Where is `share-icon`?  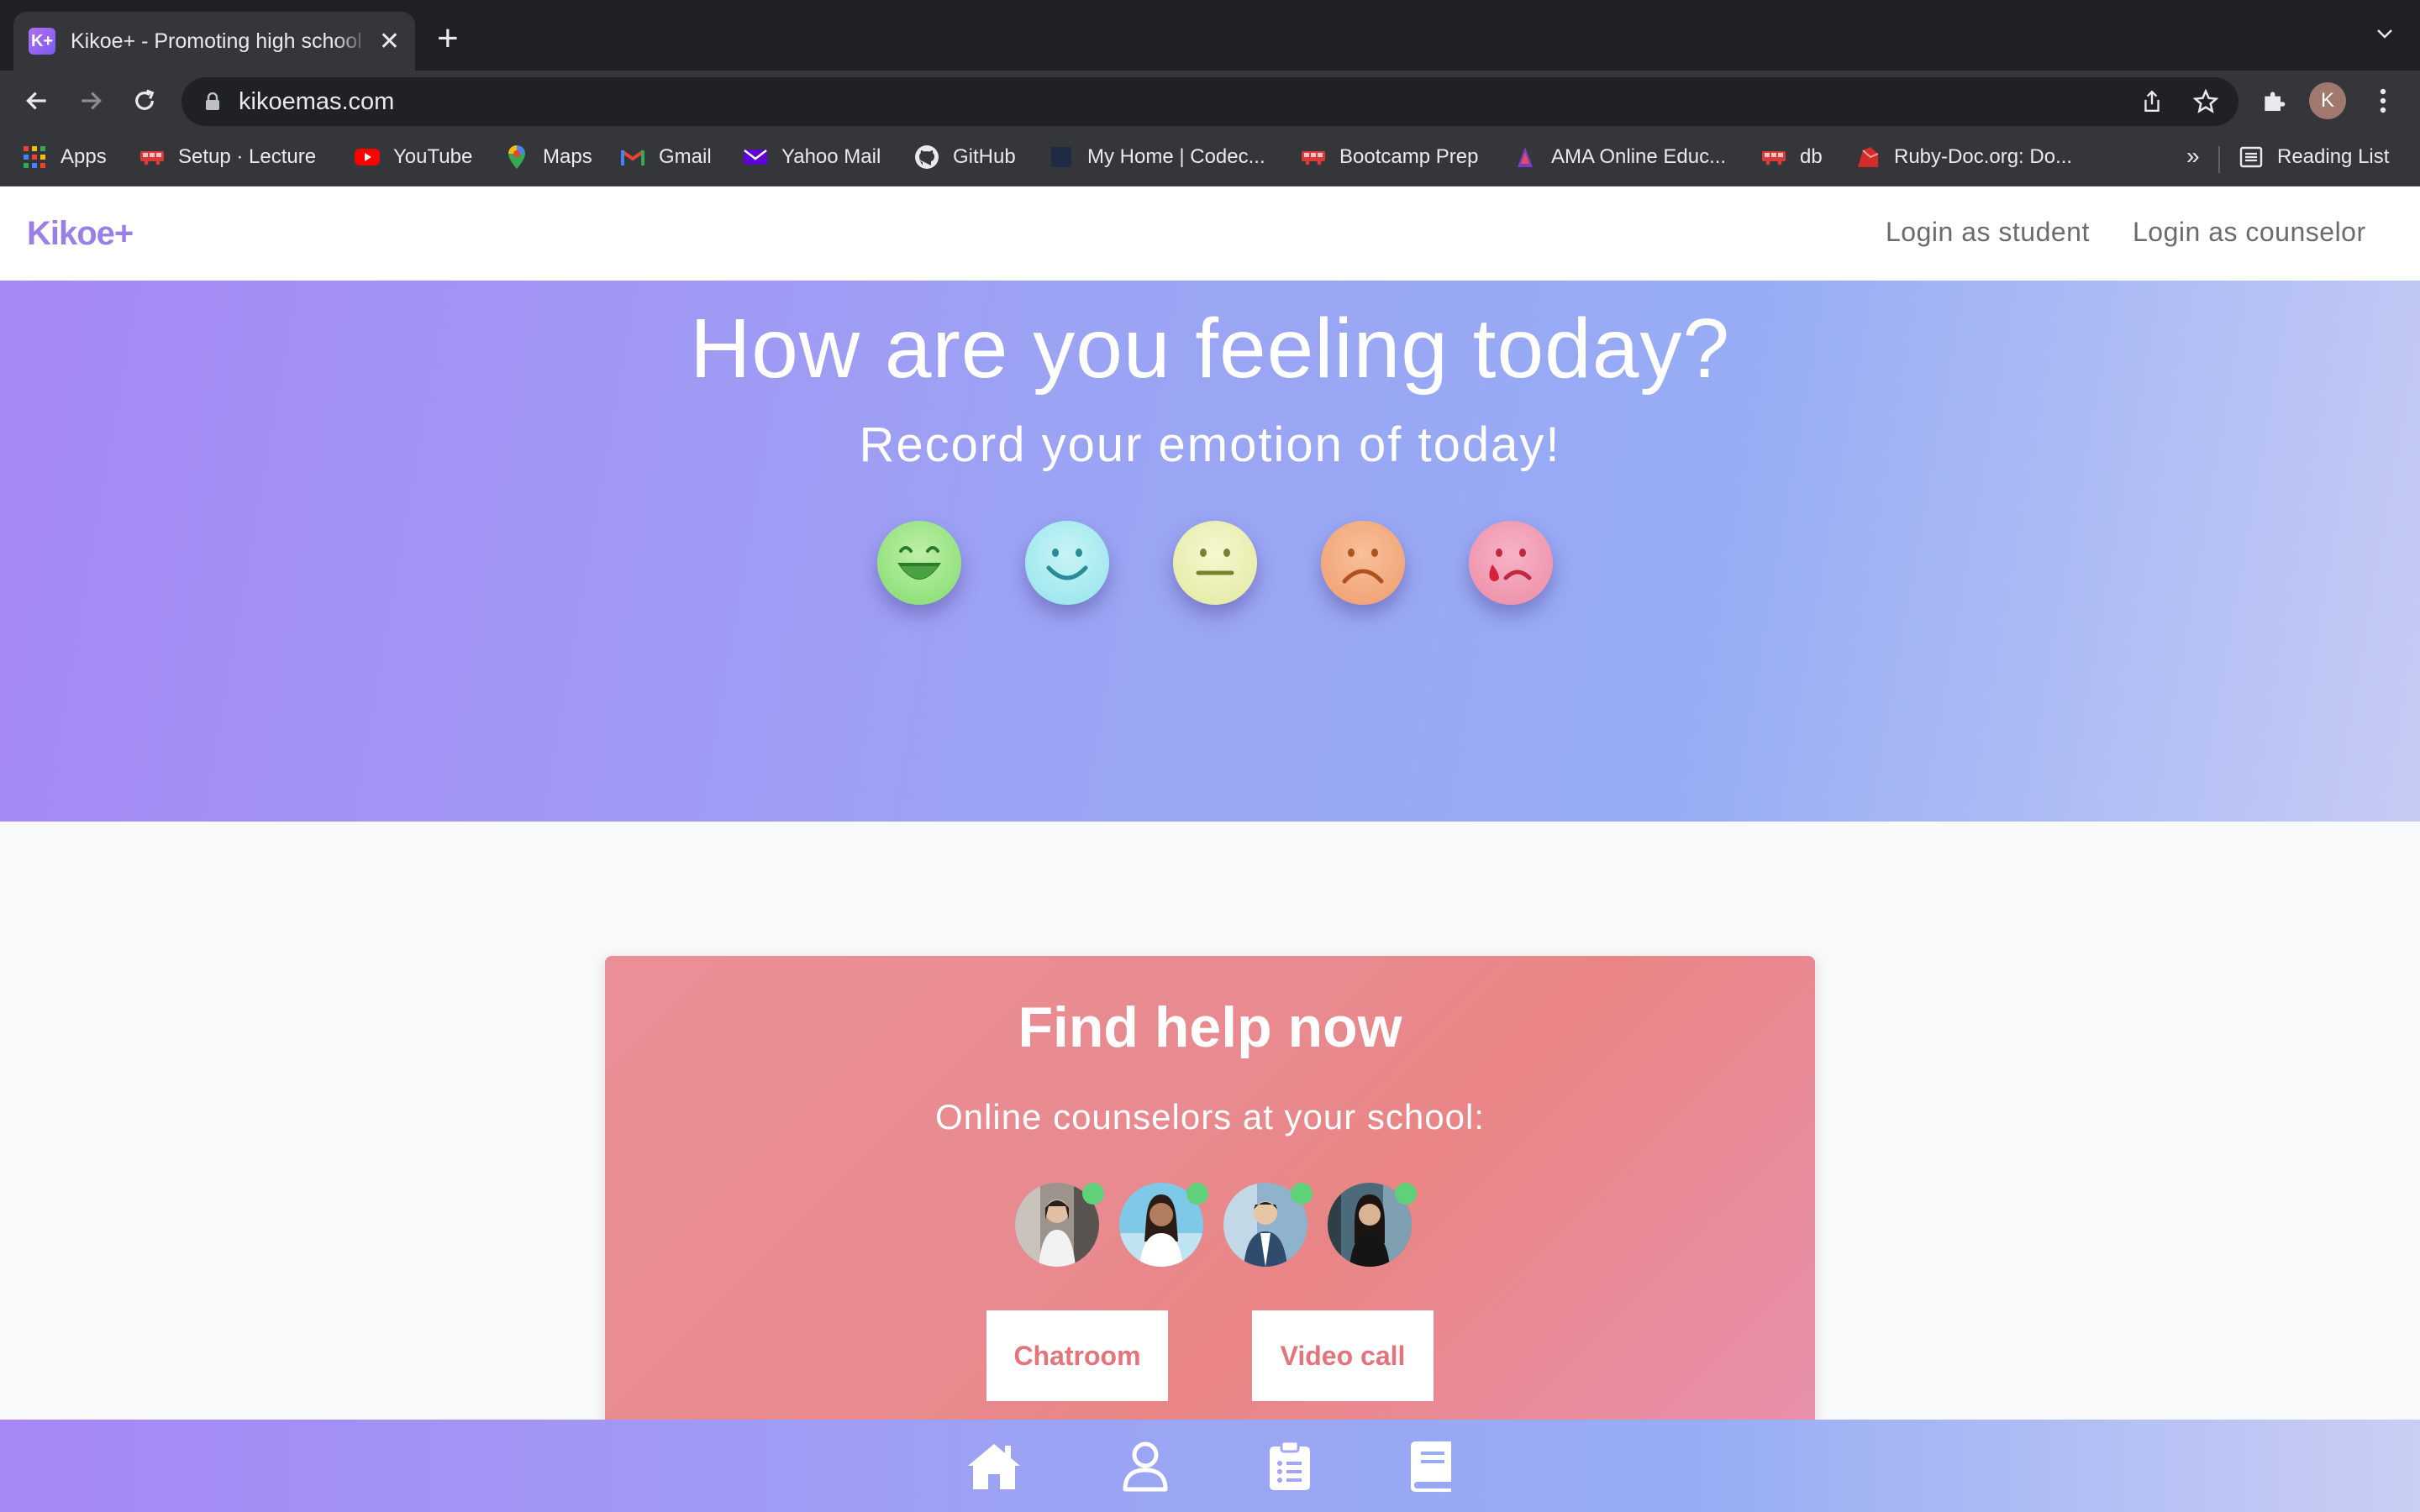
share-icon is located at coordinates (2152, 101).